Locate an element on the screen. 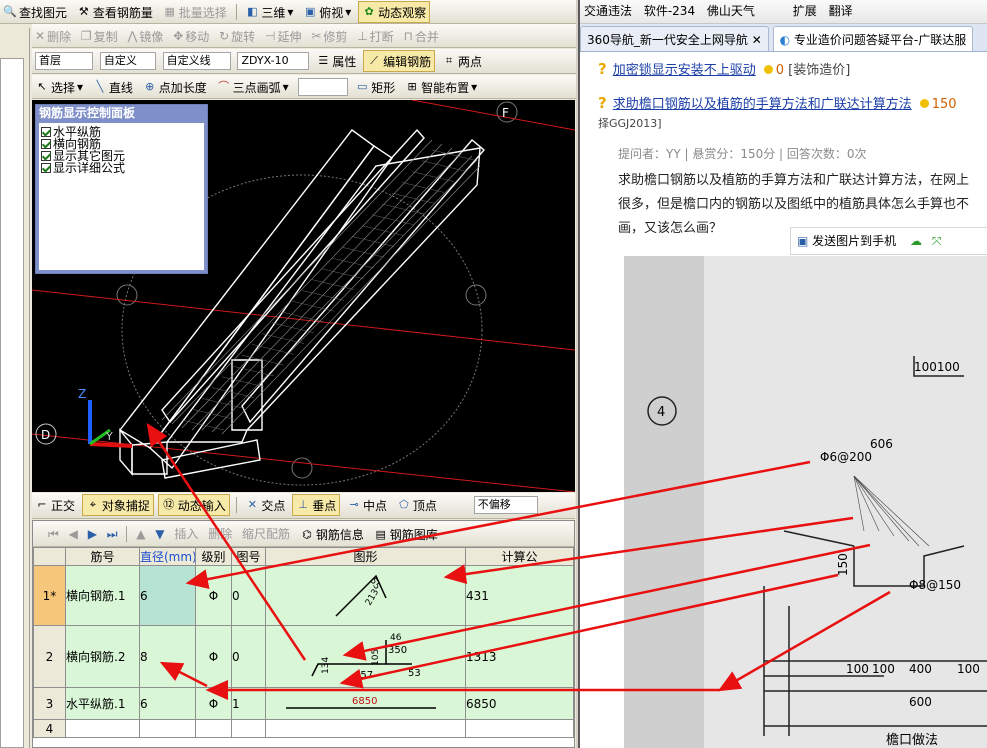  first-button: ⏮ is located at coordinates (53, 534).